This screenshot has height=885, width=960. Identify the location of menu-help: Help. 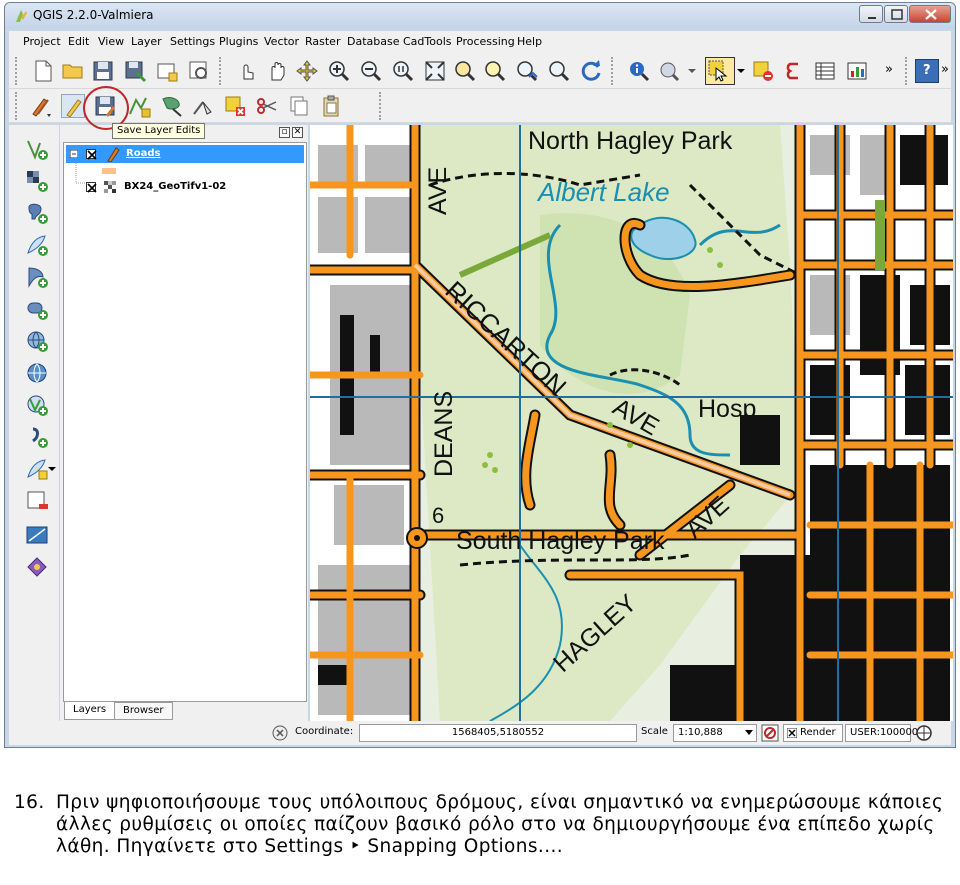
(529, 41).